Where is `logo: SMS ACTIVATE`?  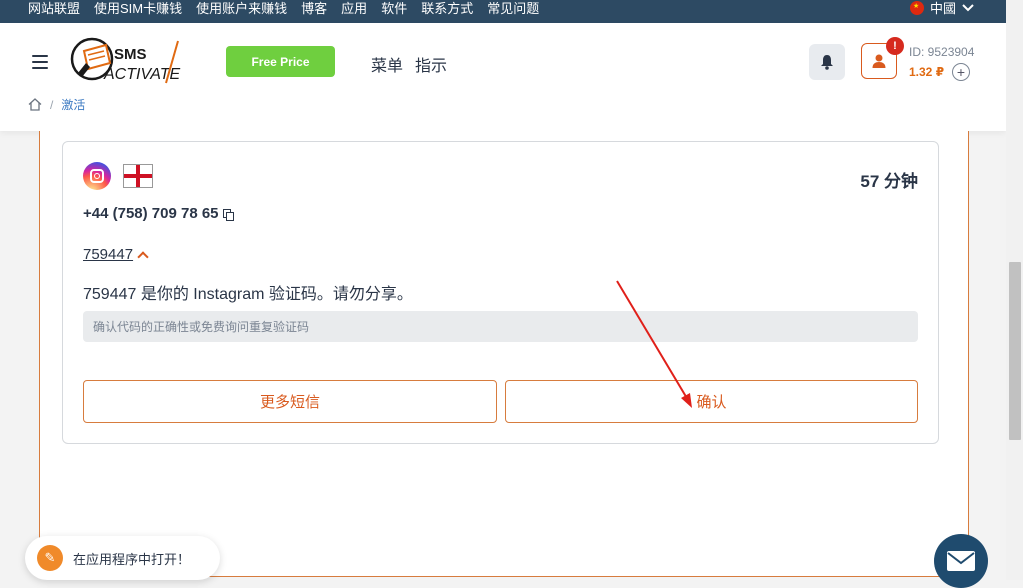
logo: SMS ACTIVATE is located at coordinates (137, 60).